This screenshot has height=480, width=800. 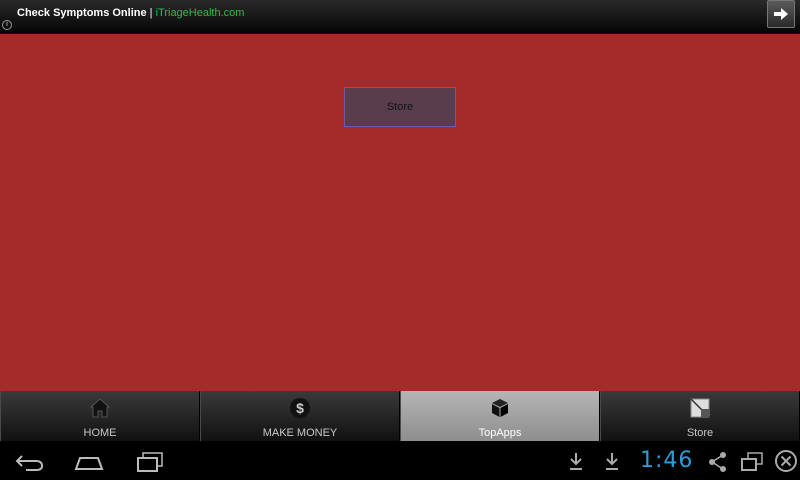 I want to click on store-button: Store, so click(x=400, y=107).